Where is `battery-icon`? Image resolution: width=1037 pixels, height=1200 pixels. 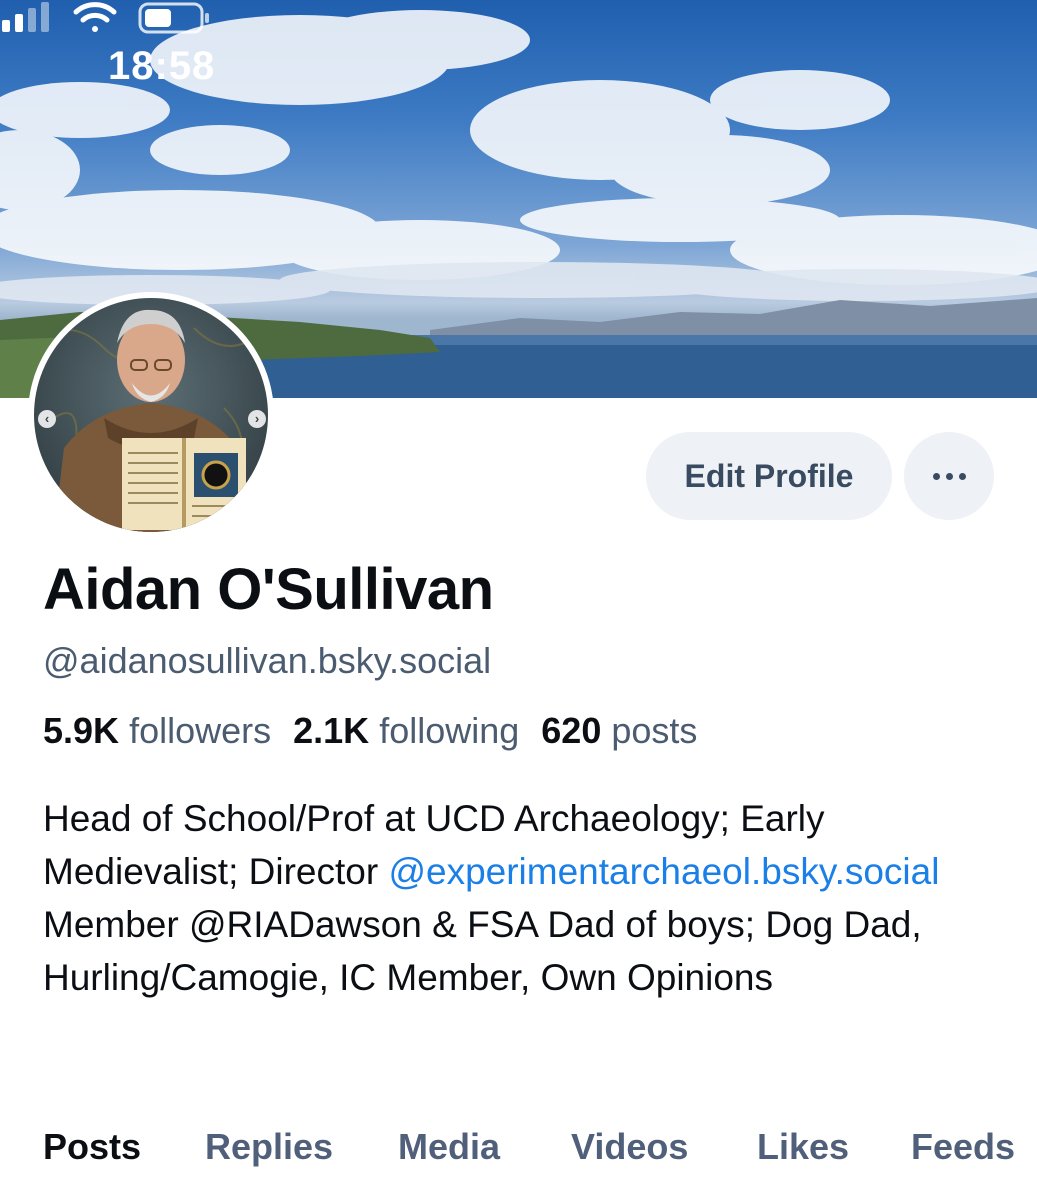 battery-icon is located at coordinates (173, 18).